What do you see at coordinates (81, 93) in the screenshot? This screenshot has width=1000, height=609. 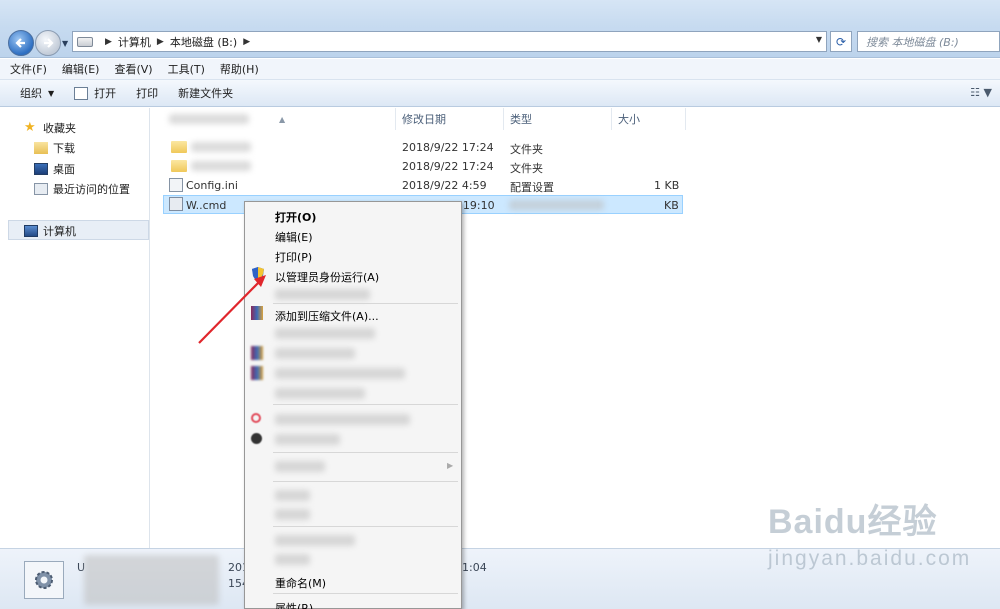 I see `open-icon` at bounding box center [81, 93].